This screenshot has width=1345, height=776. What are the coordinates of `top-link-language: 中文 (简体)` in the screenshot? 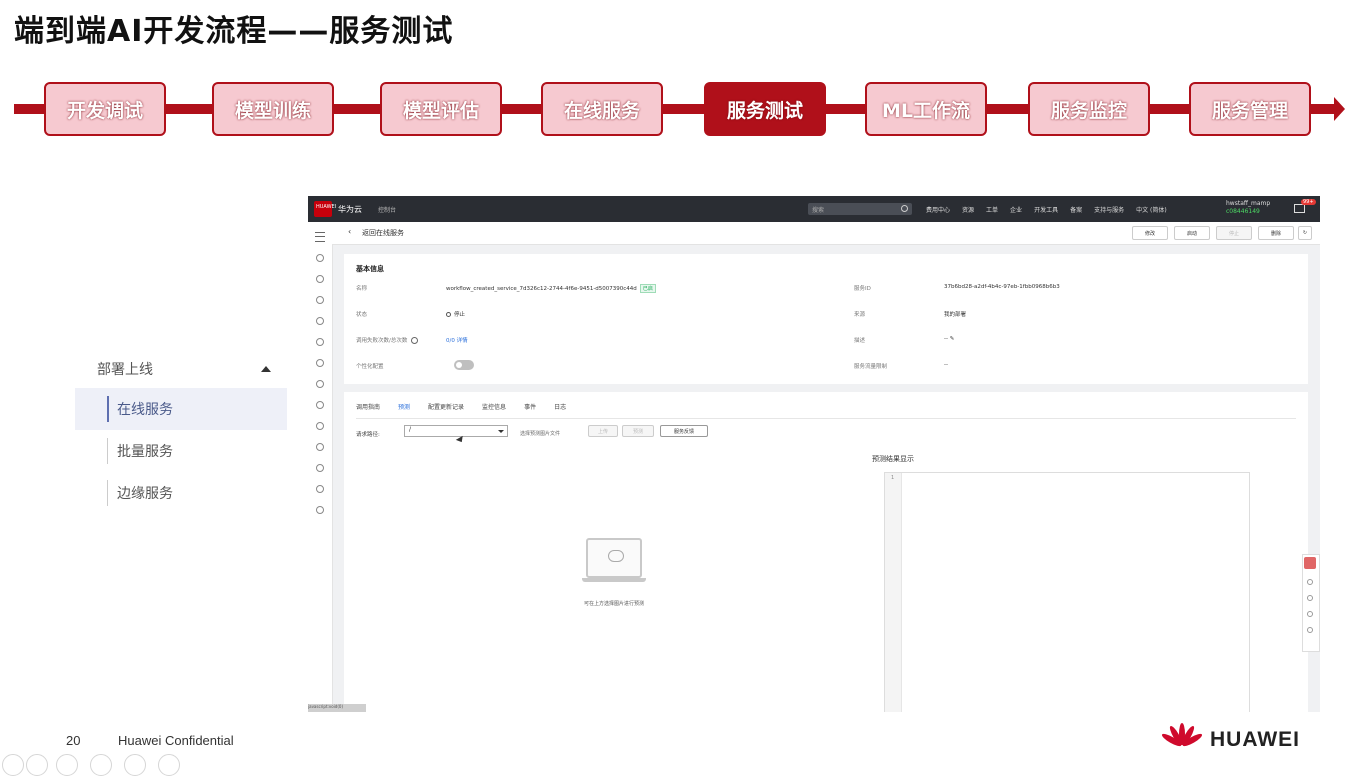 It's located at (1151, 209).